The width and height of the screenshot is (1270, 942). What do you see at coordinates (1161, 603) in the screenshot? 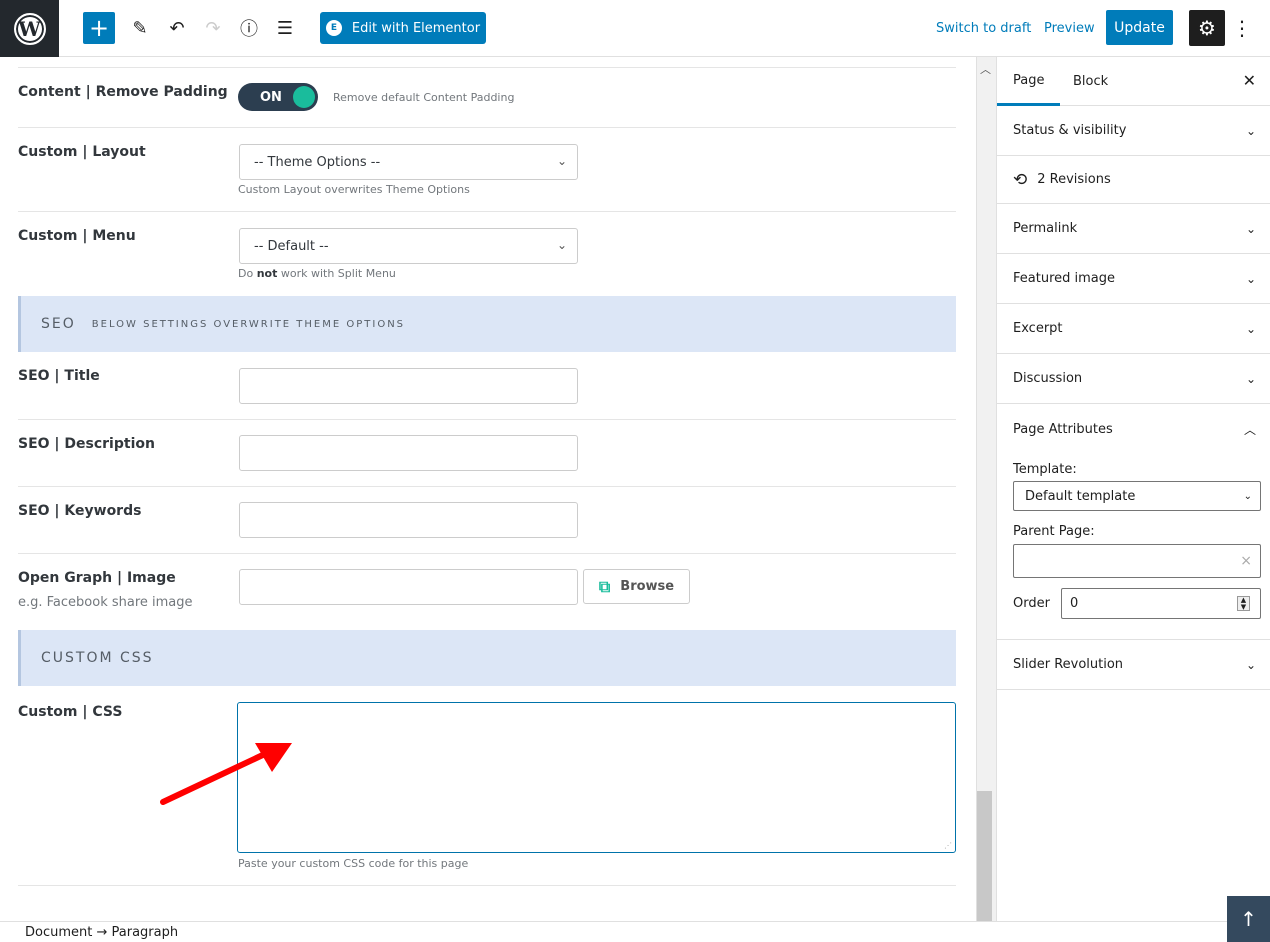
I see `order-input: 0 ▲ ▼` at bounding box center [1161, 603].